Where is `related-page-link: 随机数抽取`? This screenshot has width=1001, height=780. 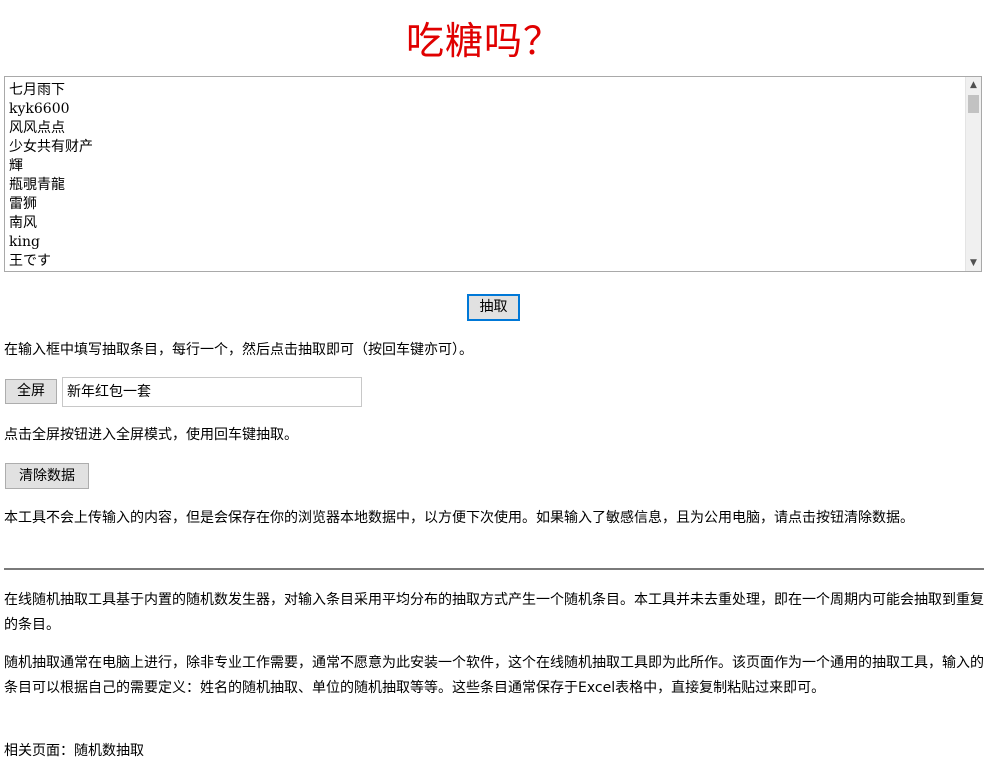
related-page-link: 随机数抽取 is located at coordinates (109, 751).